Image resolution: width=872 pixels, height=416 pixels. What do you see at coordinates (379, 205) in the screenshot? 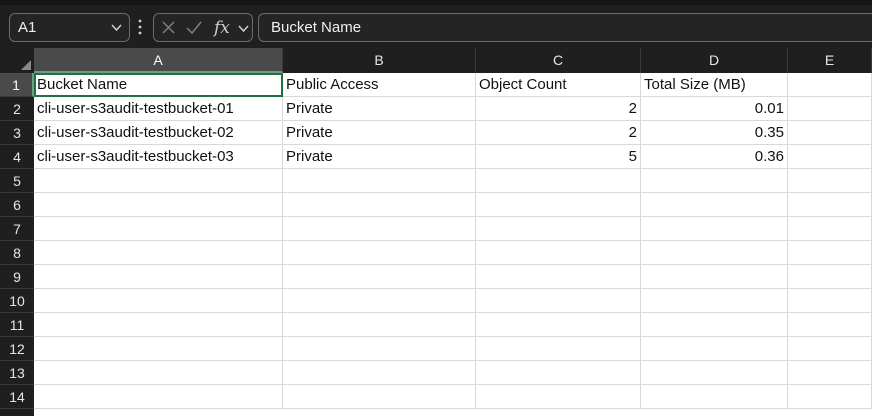
I see `cell-b6` at bounding box center [379, 205].